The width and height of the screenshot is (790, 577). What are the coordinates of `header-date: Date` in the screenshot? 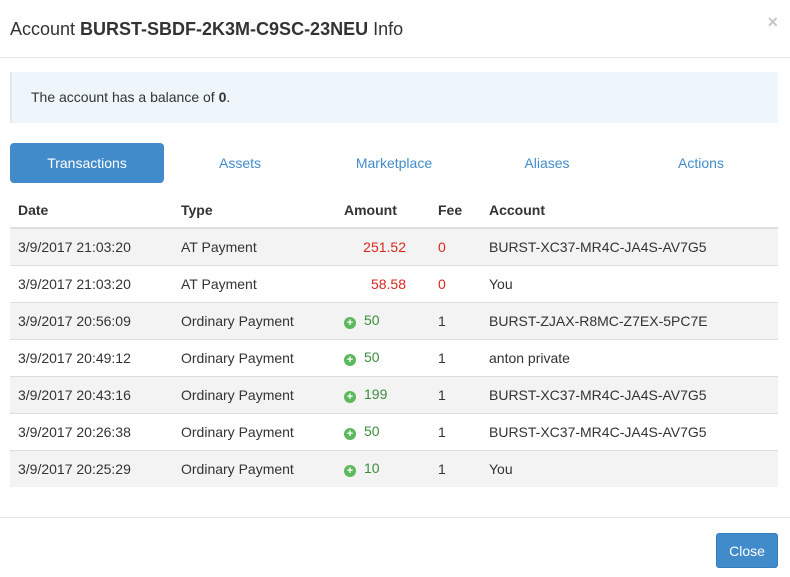 It's located at (91, 210).